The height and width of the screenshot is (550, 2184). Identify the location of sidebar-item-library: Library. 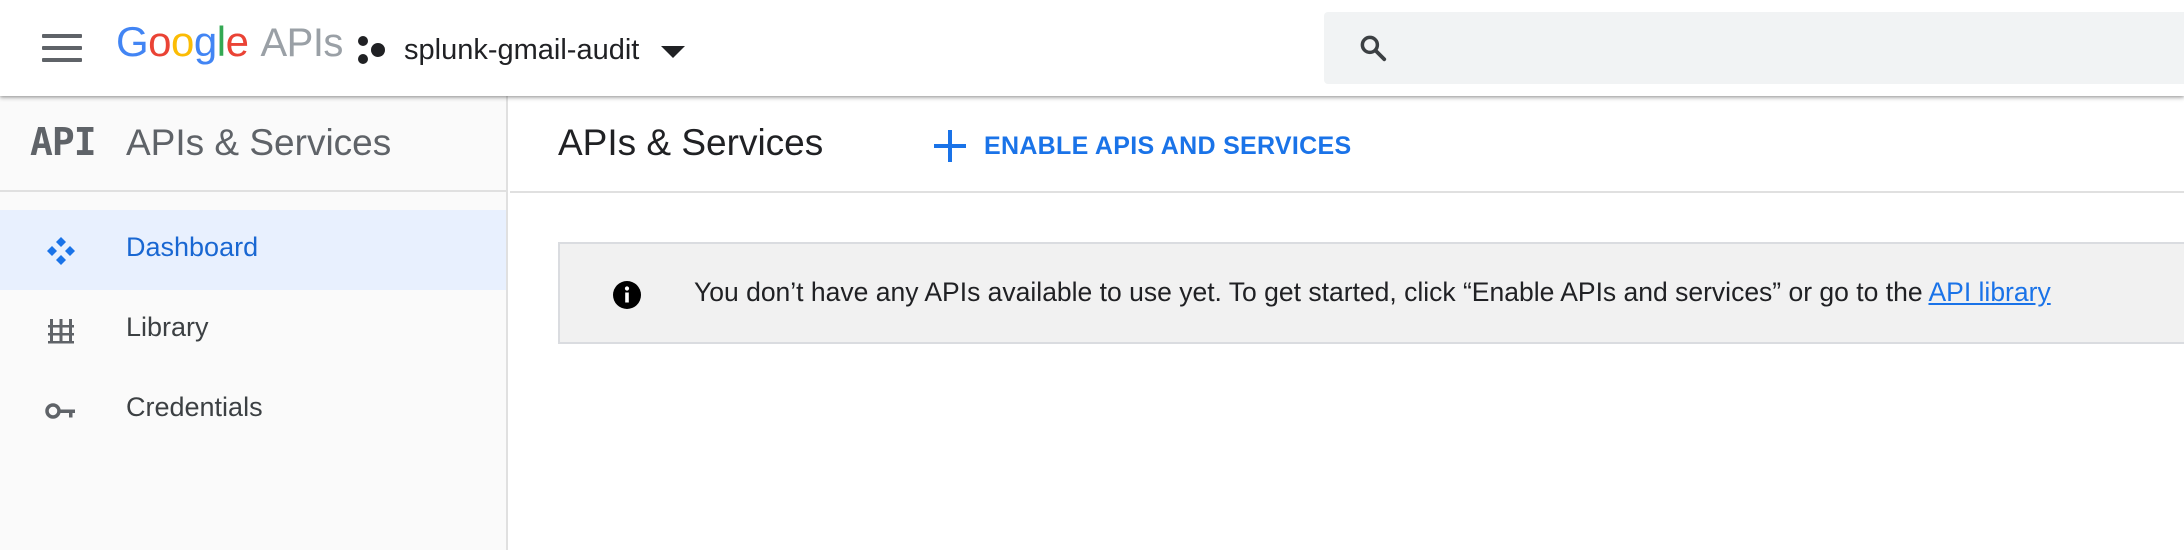
(253, 330).